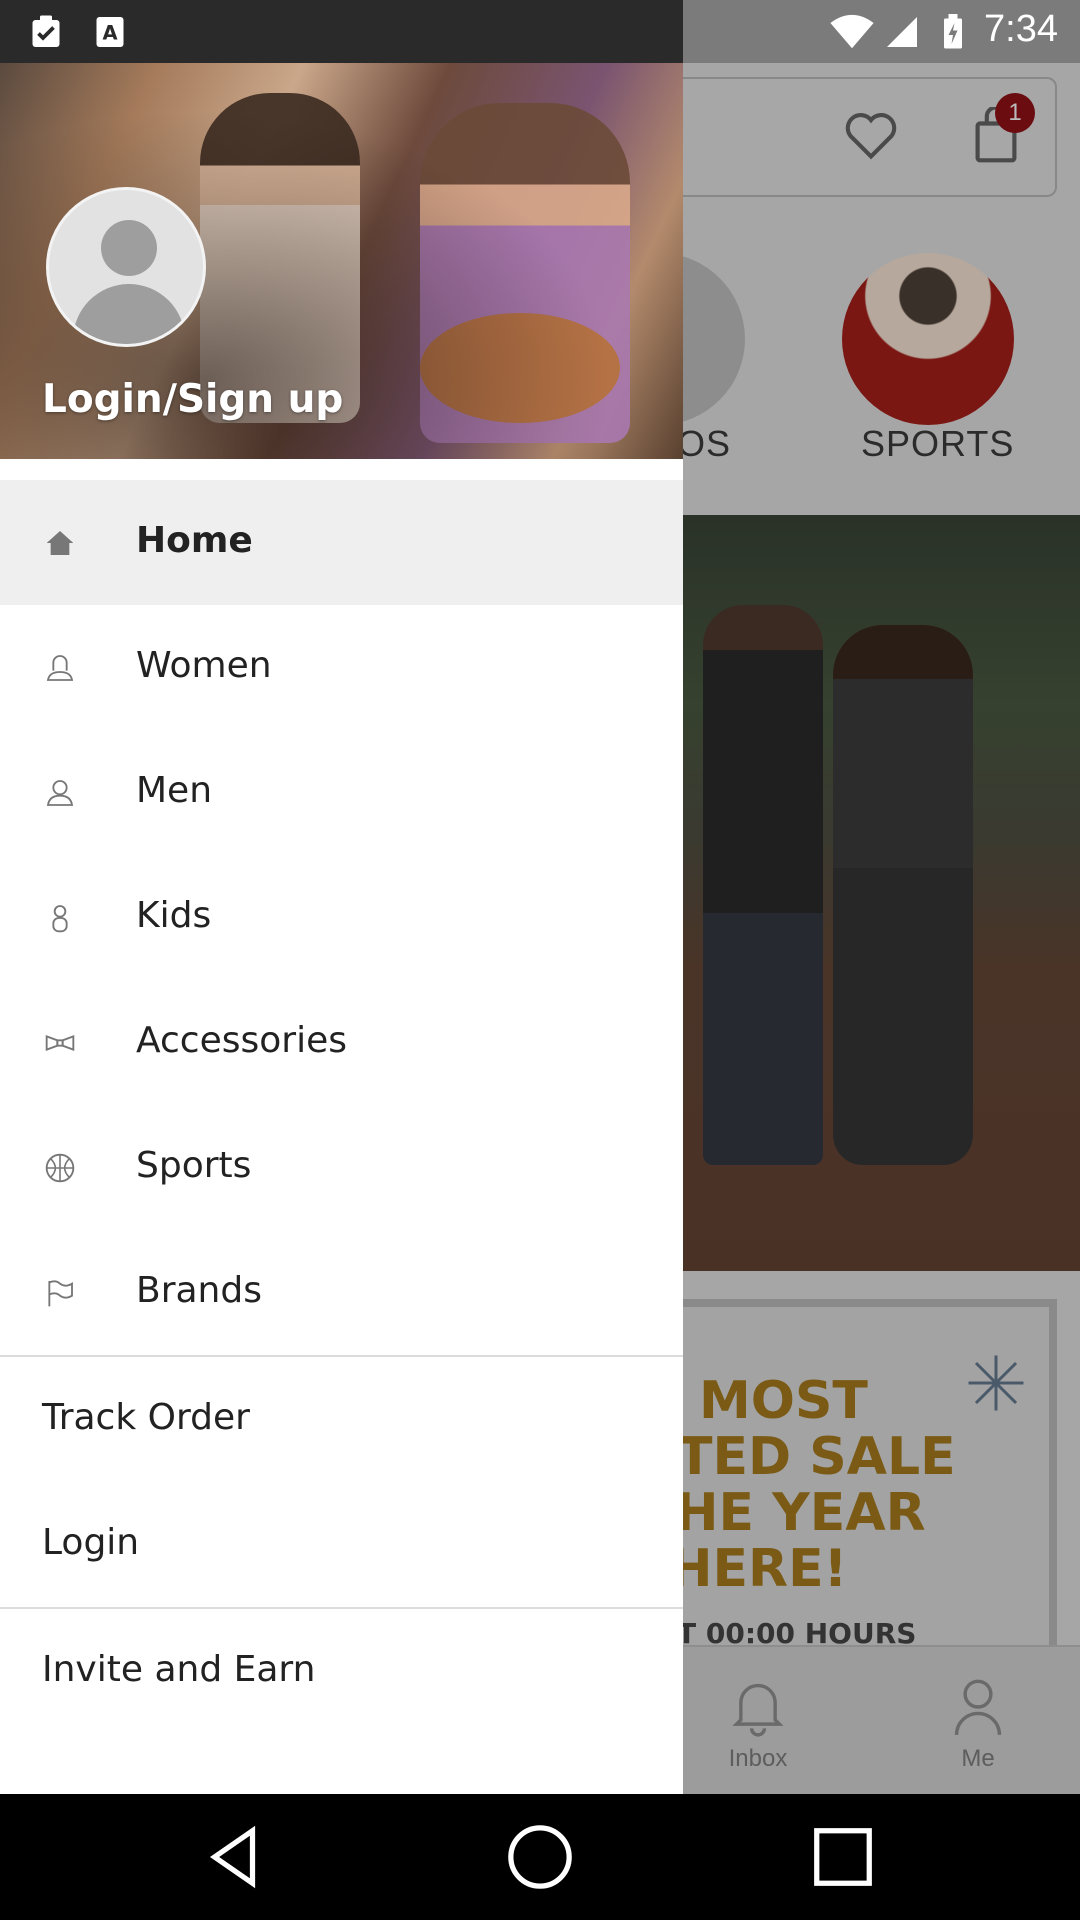 This screenshot has height=1920, width=1080. Describe the element at coordinates (978, 1707) in the screenshot. I see `person-icon` at that location.